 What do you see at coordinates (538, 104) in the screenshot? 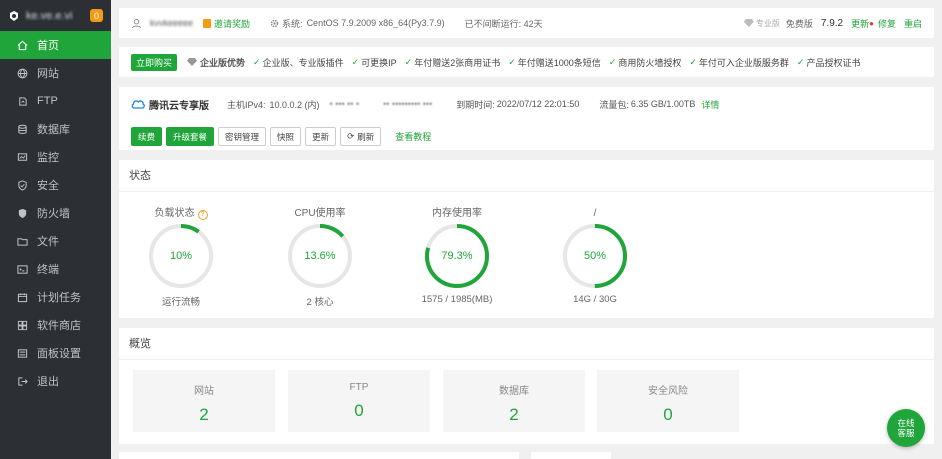
I see `expire-value: 2022/07/12 22:01:50` at bounding box center [538, 104].